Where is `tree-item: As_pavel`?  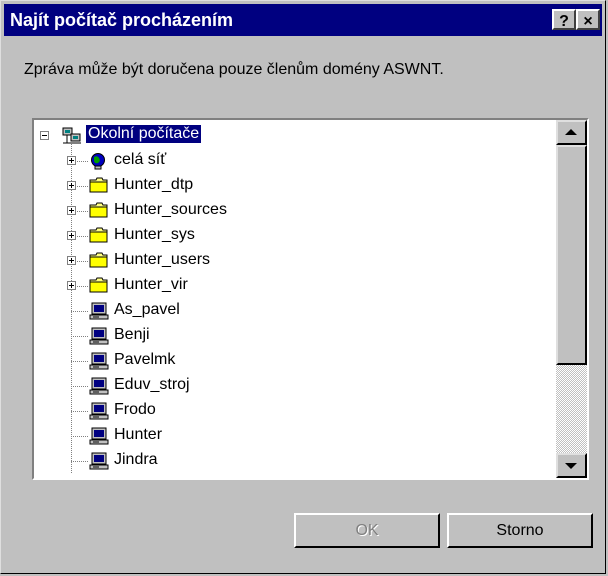 tree-item: As_pavel is located at coordinates (295, 311).